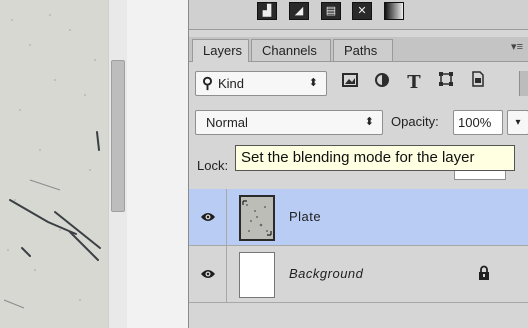  I want to click on opacity-dropdown-button: ▾, so click(517, 122).